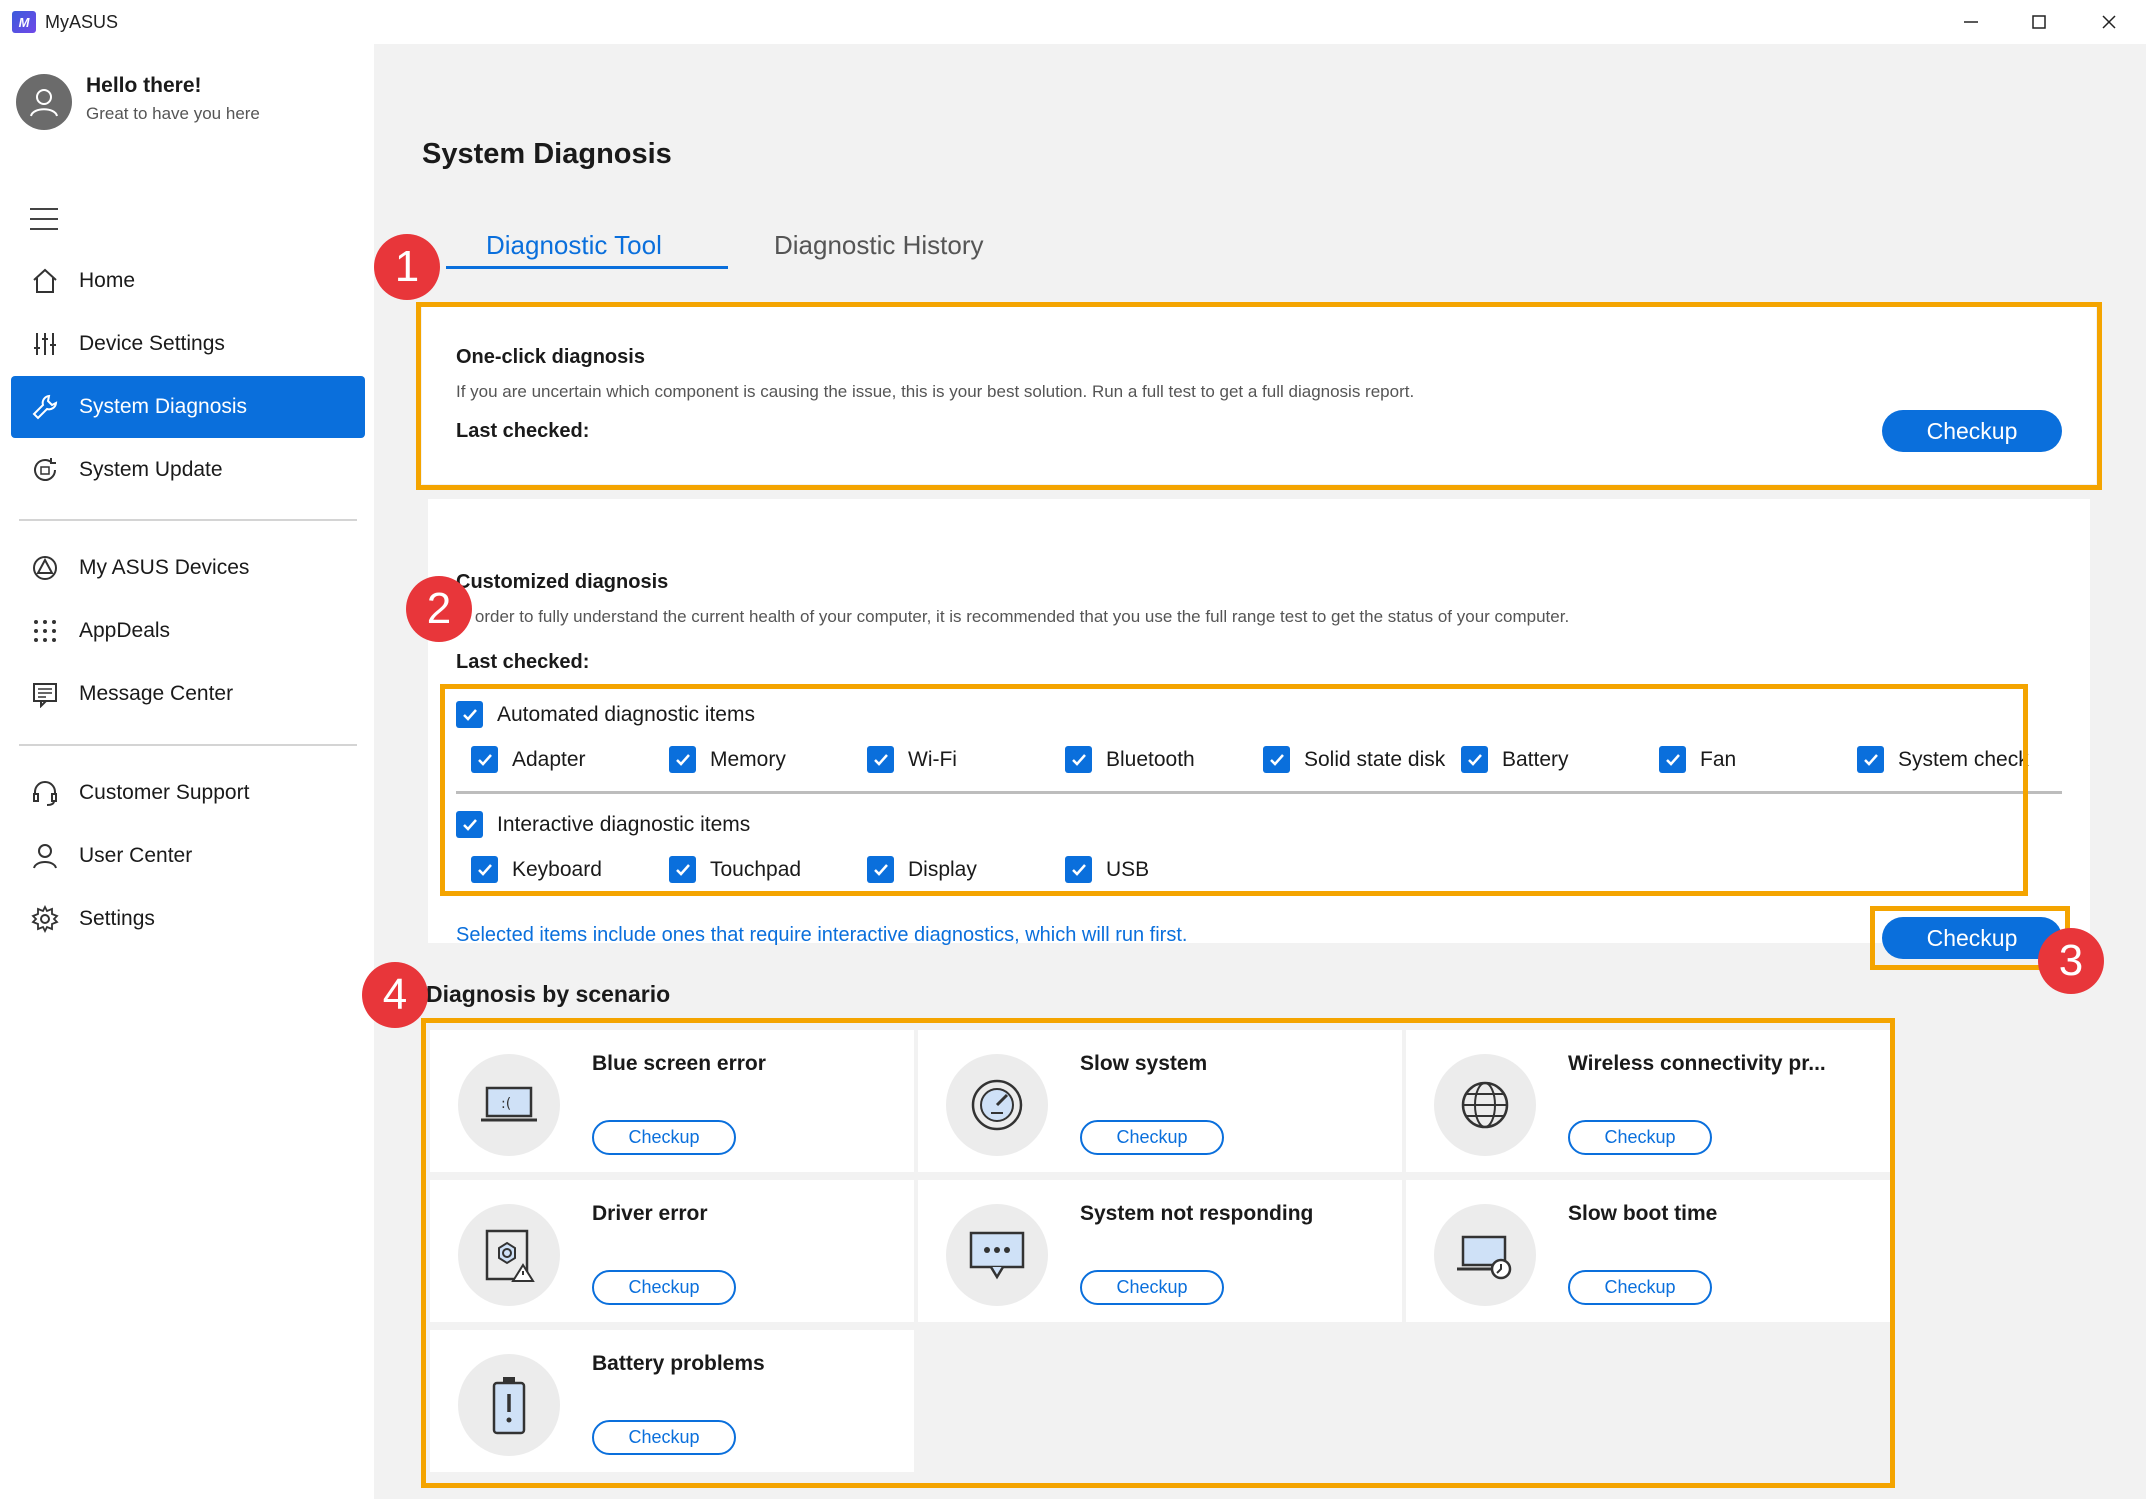  Describe the element at coordinates (45, 694) in the screenshot. I see `message-icon` at that location.